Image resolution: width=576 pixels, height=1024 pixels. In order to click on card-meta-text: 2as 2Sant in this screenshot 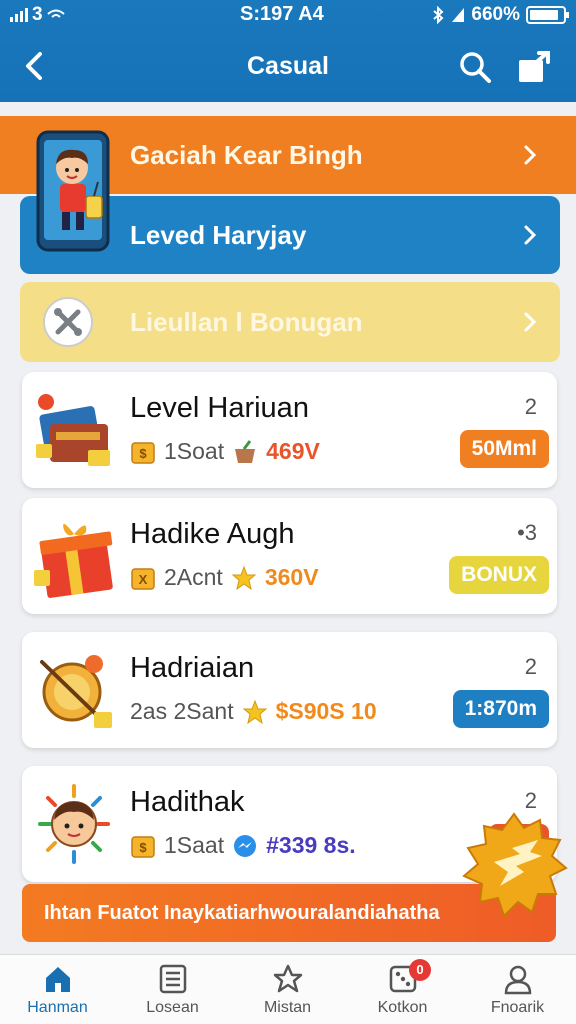, I will do `click(182, 711)`.